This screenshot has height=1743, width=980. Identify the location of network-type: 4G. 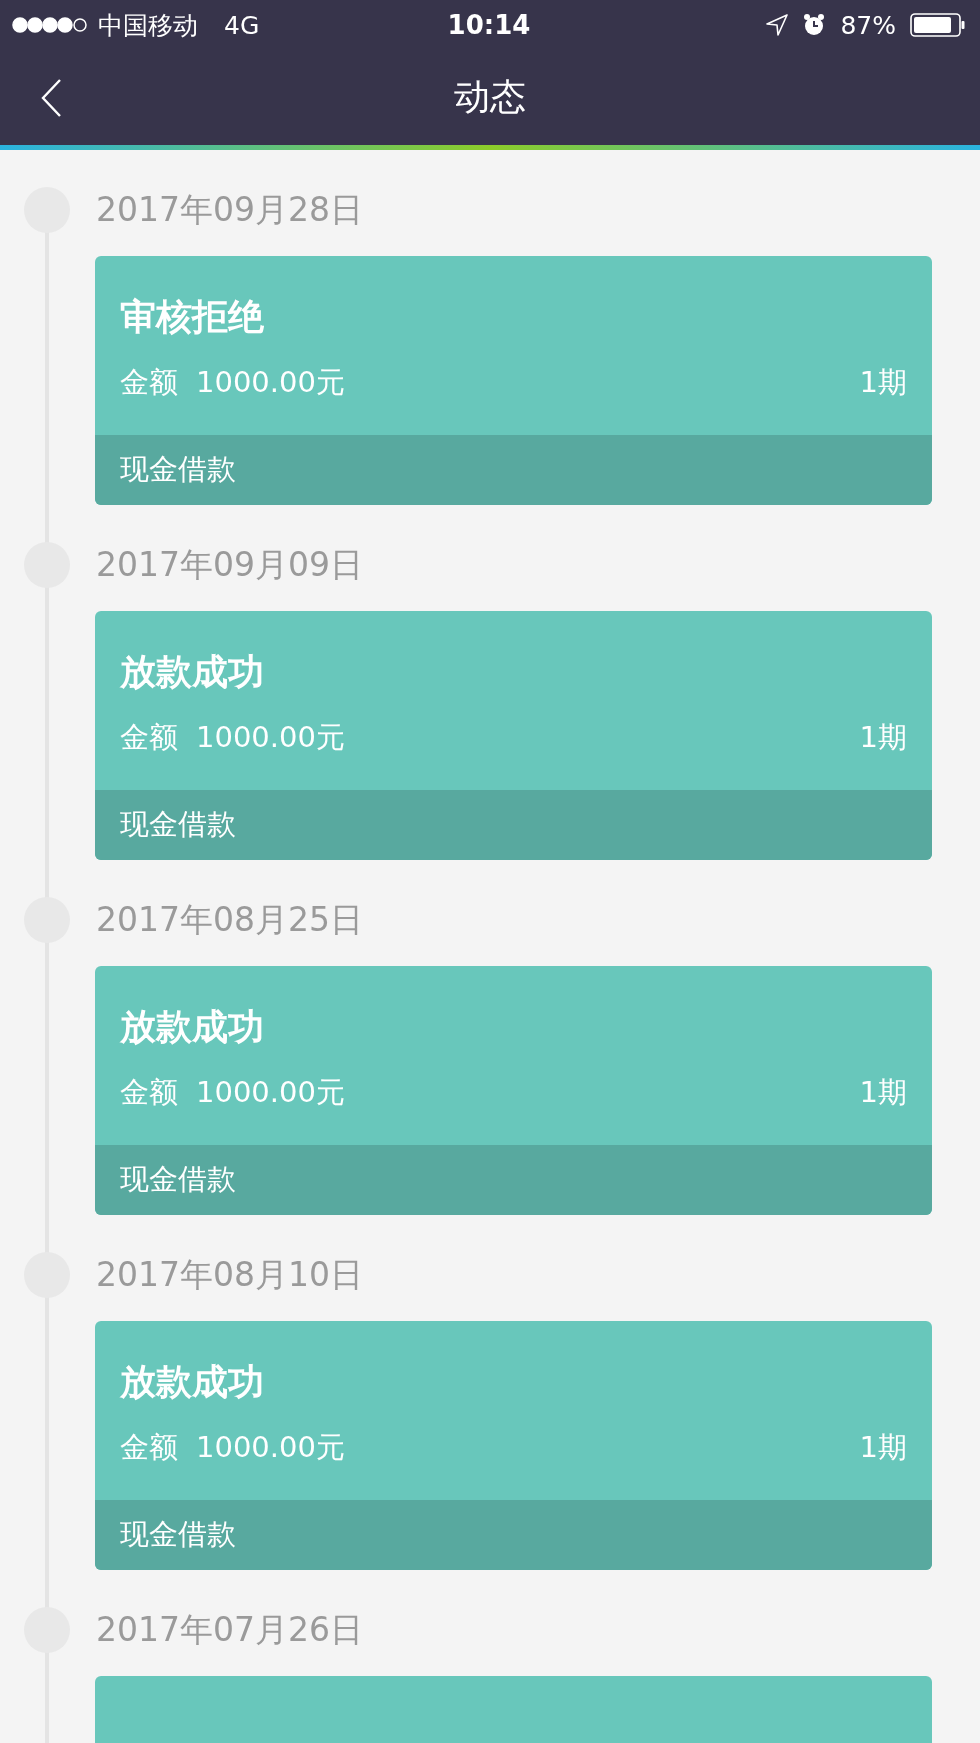
(242, 25).